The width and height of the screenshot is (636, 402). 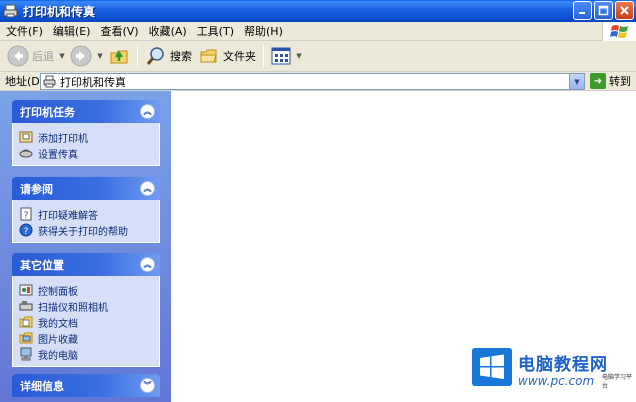 What do you see at coordinates (318, 31) in the screenshot?
I see `menu-bar: 文件(F) 编辑(E) 查看(V) 收藏(A) 工具(T) 帮助(H)` at bounding box center [318, 31].